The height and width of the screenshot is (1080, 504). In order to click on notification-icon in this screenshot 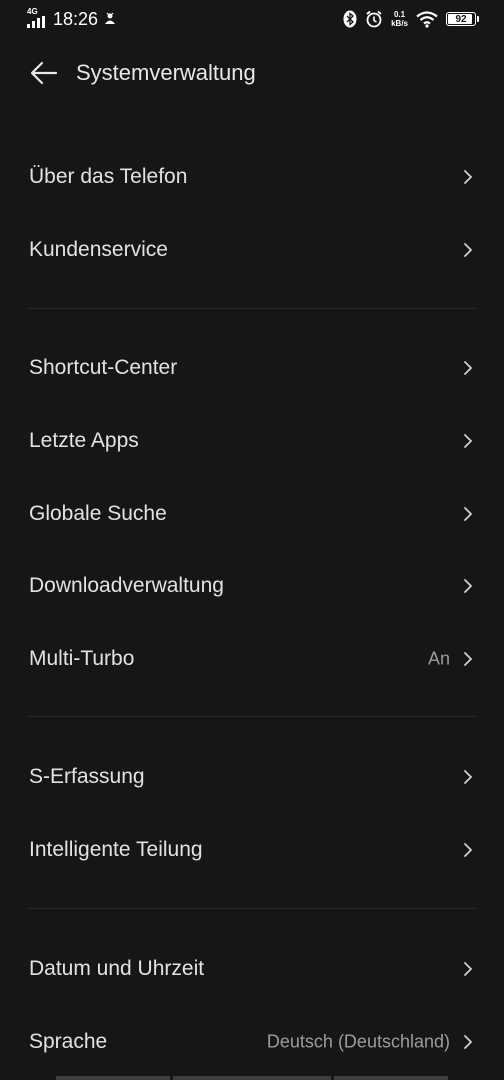, I will do `click(110, 18)`.